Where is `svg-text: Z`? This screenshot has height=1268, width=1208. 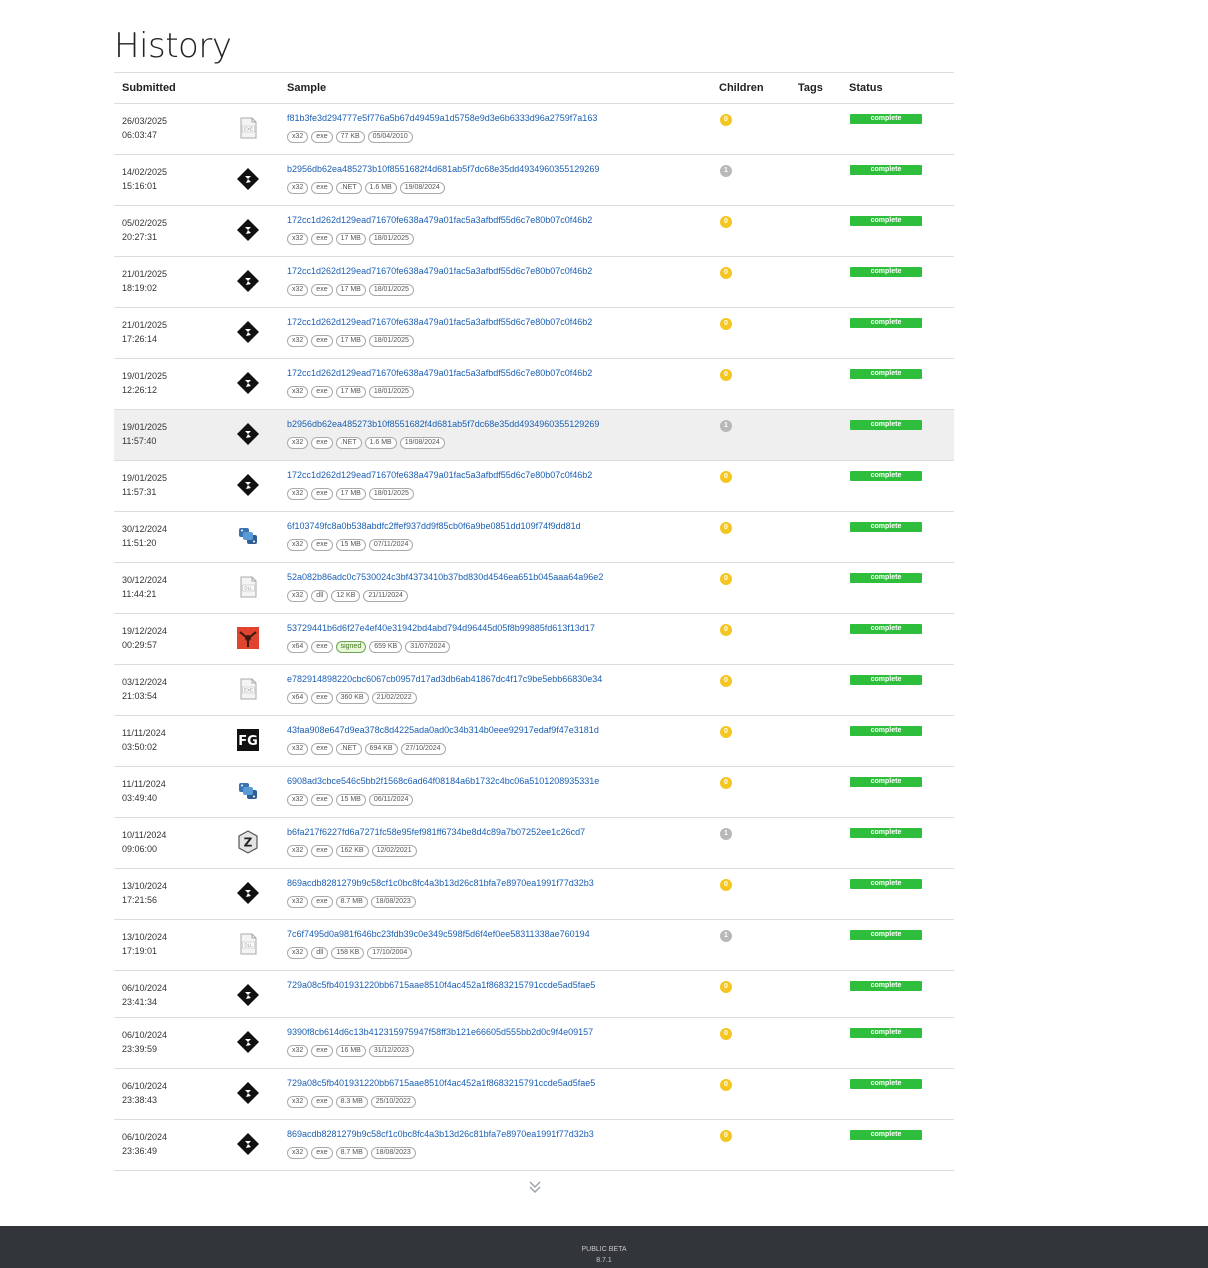
svg-text: Z is located at coordinates (248, 843).